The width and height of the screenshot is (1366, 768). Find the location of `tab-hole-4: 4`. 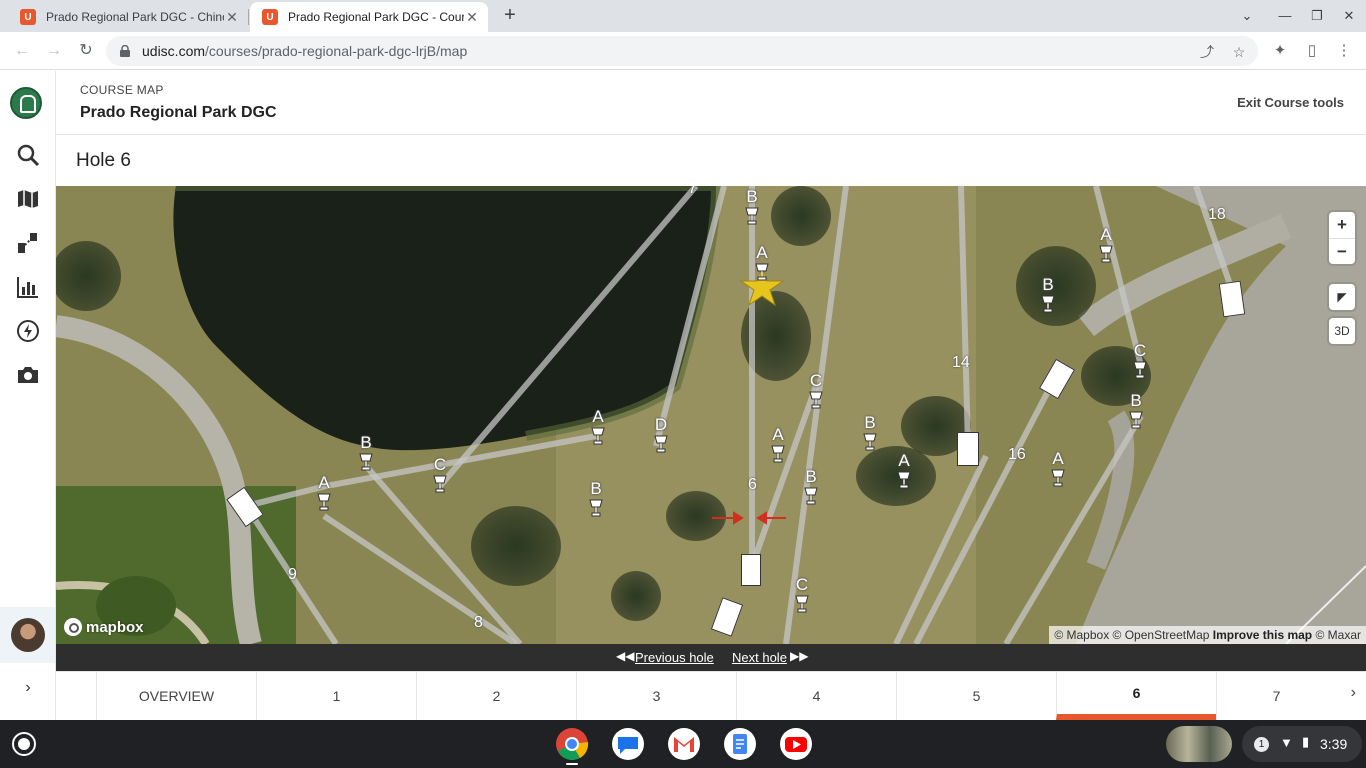

tab-hole-4: 4 is located at coordinates (816, 696).